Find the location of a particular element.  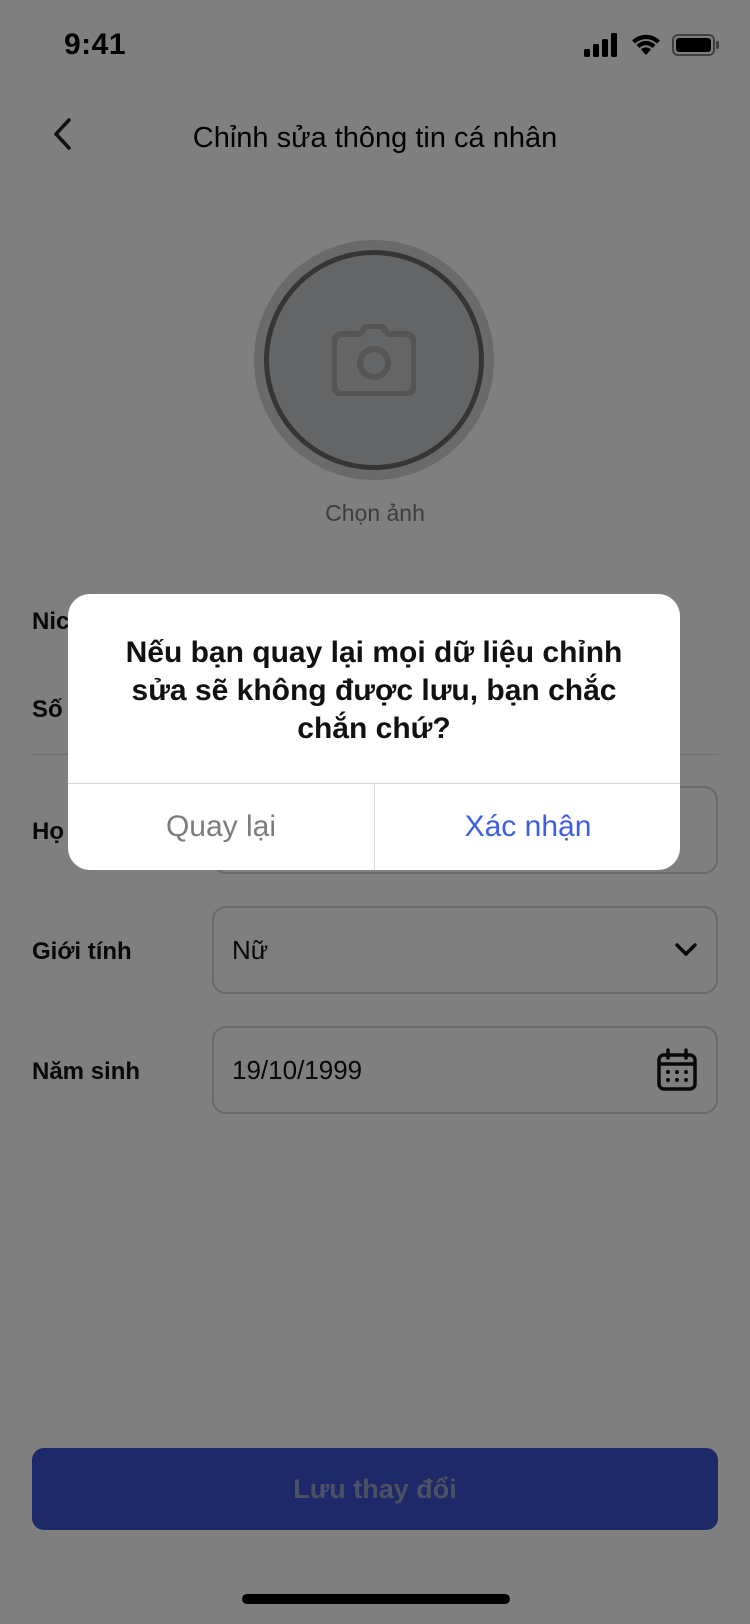

dialog-cancel-button: Quay lại is located at coordinates (221, 827).